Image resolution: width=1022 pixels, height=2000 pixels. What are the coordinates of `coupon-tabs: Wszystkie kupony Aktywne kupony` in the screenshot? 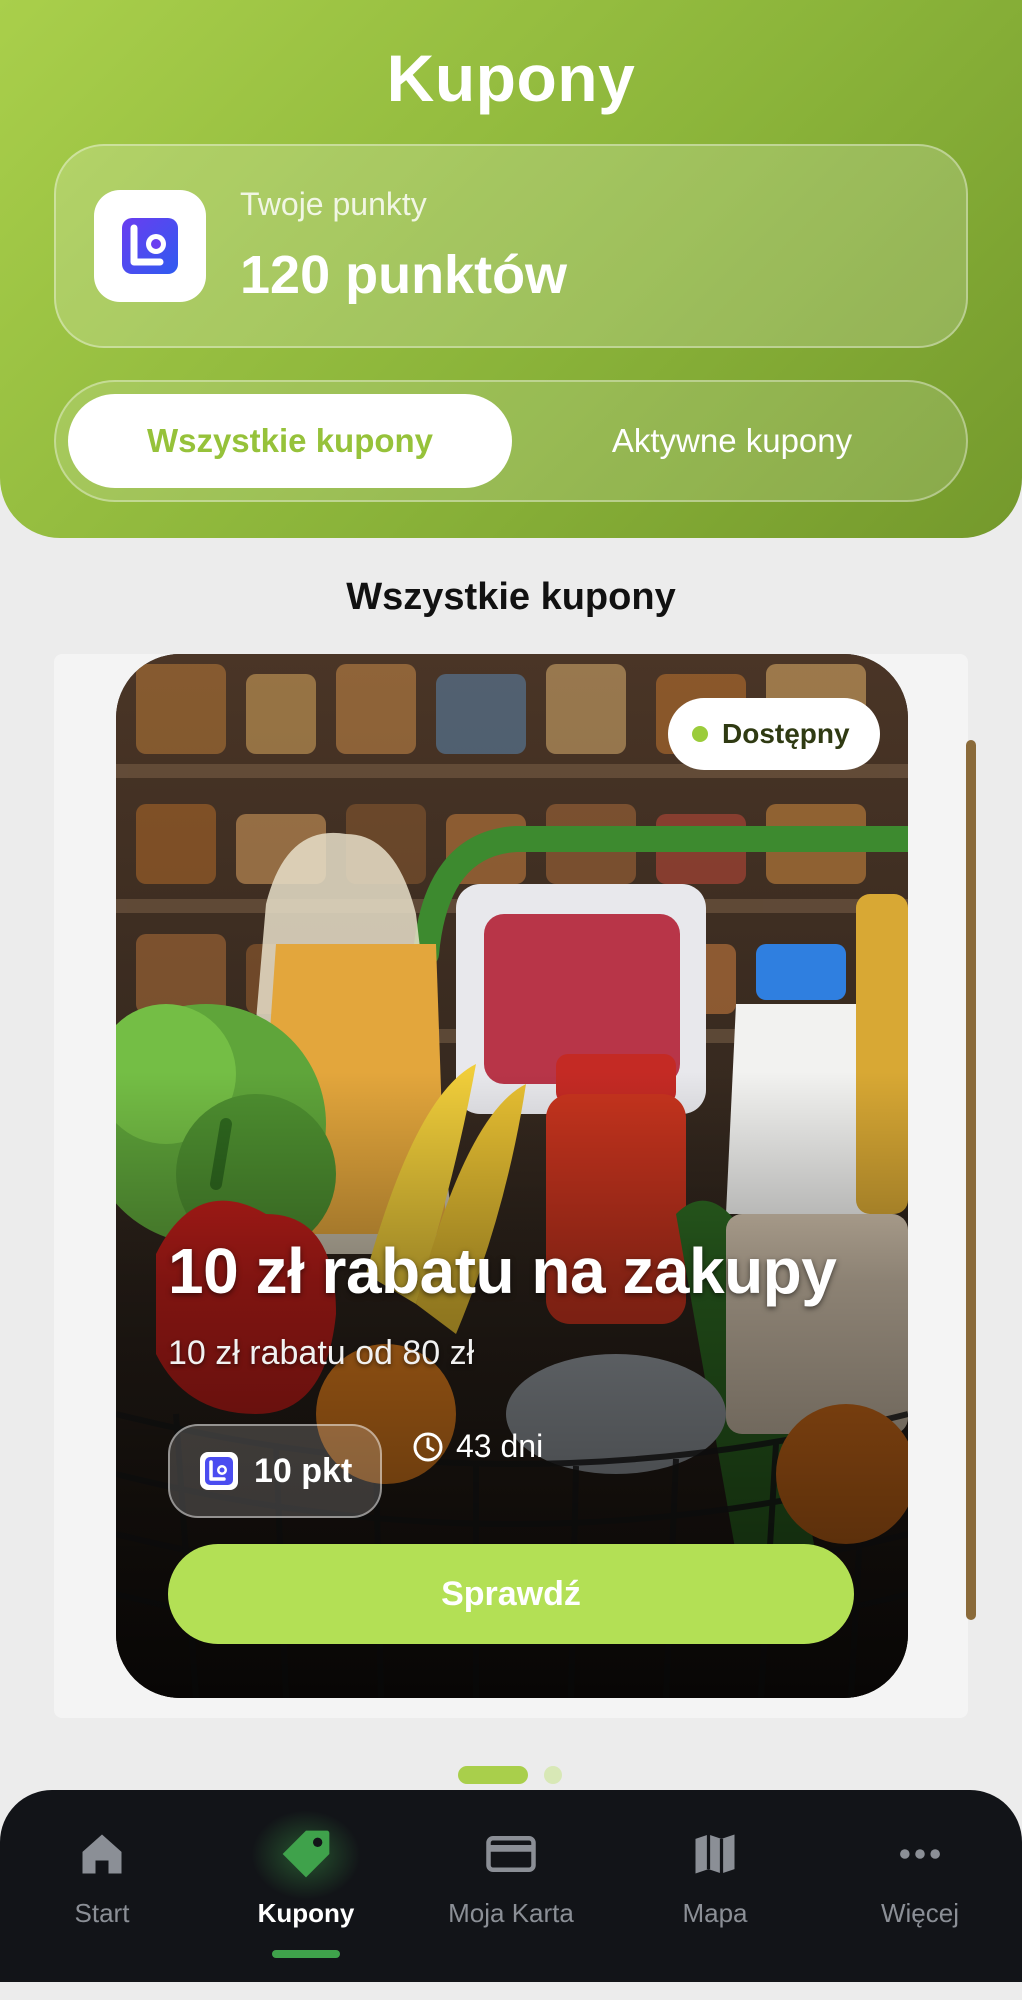 It's located at (511, 441).